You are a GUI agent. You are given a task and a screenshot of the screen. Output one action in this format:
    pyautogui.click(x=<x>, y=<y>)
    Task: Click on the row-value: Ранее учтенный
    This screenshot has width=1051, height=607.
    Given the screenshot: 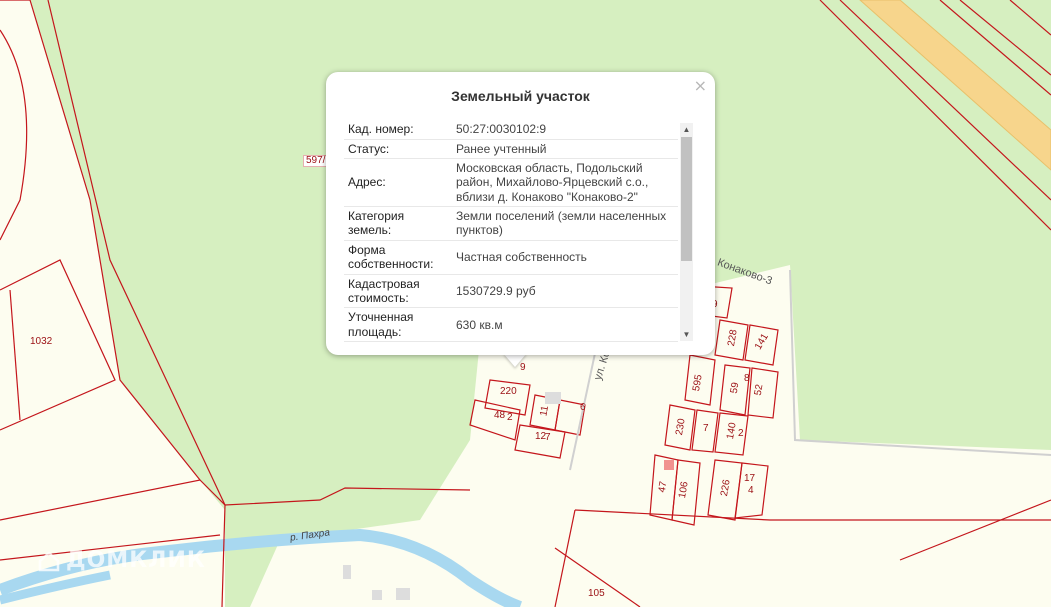 What is the action you would take?
    pyautogui.click(x=565, y=149)
    